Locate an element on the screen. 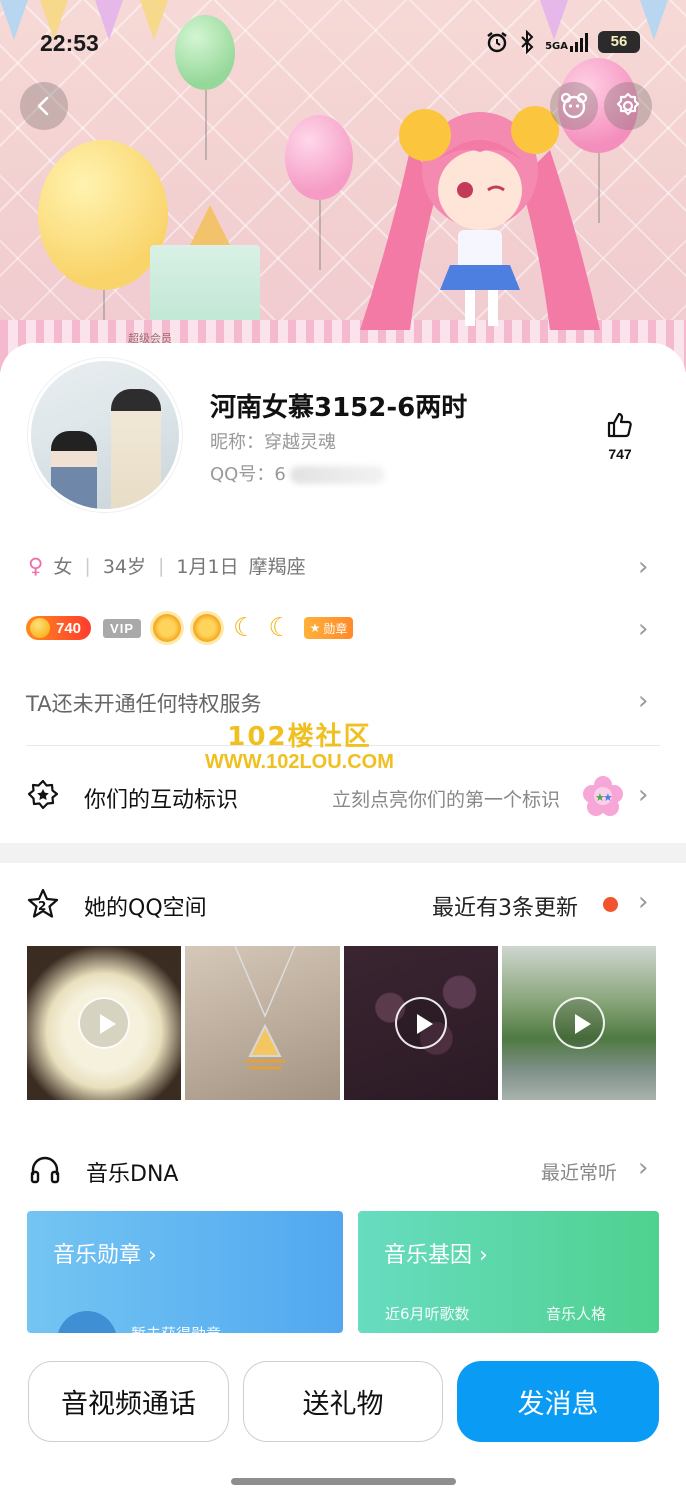 This screenshot has height=1500, width=686. qq-line: QQ号：6 is located at coordinates (297, 473).